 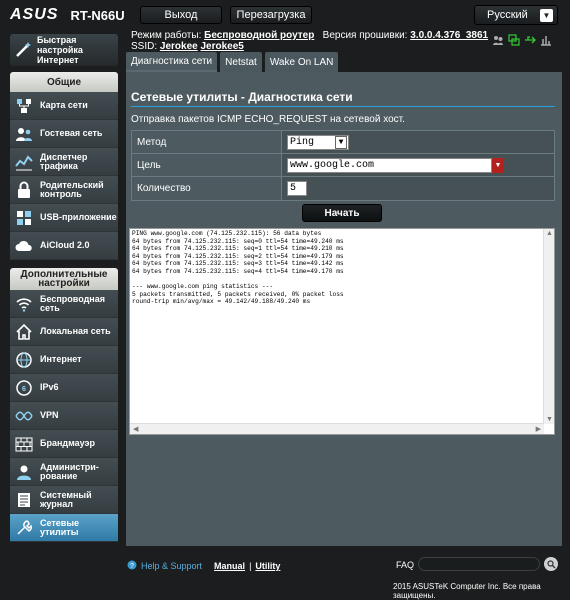 I want to click on sidebar-item-wireless: Беспроводная сеть, so click(x=64, y=304).